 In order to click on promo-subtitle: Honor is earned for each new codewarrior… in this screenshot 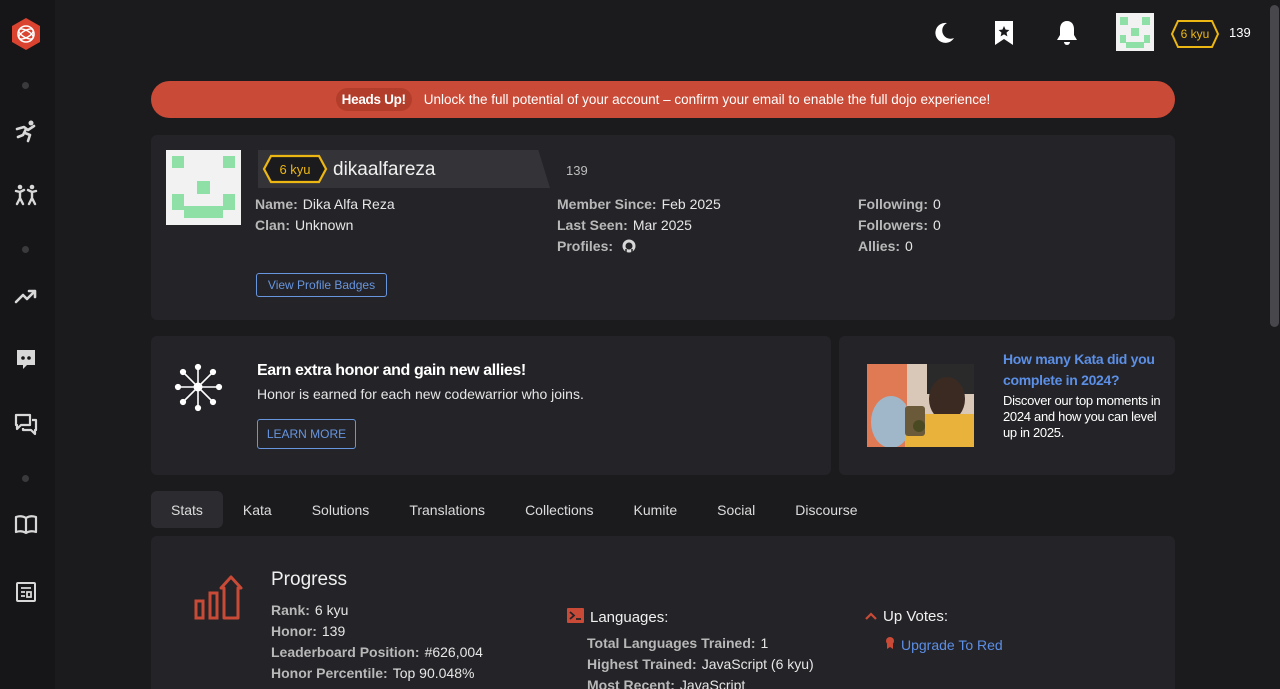, I will do `click(420, 394)`.